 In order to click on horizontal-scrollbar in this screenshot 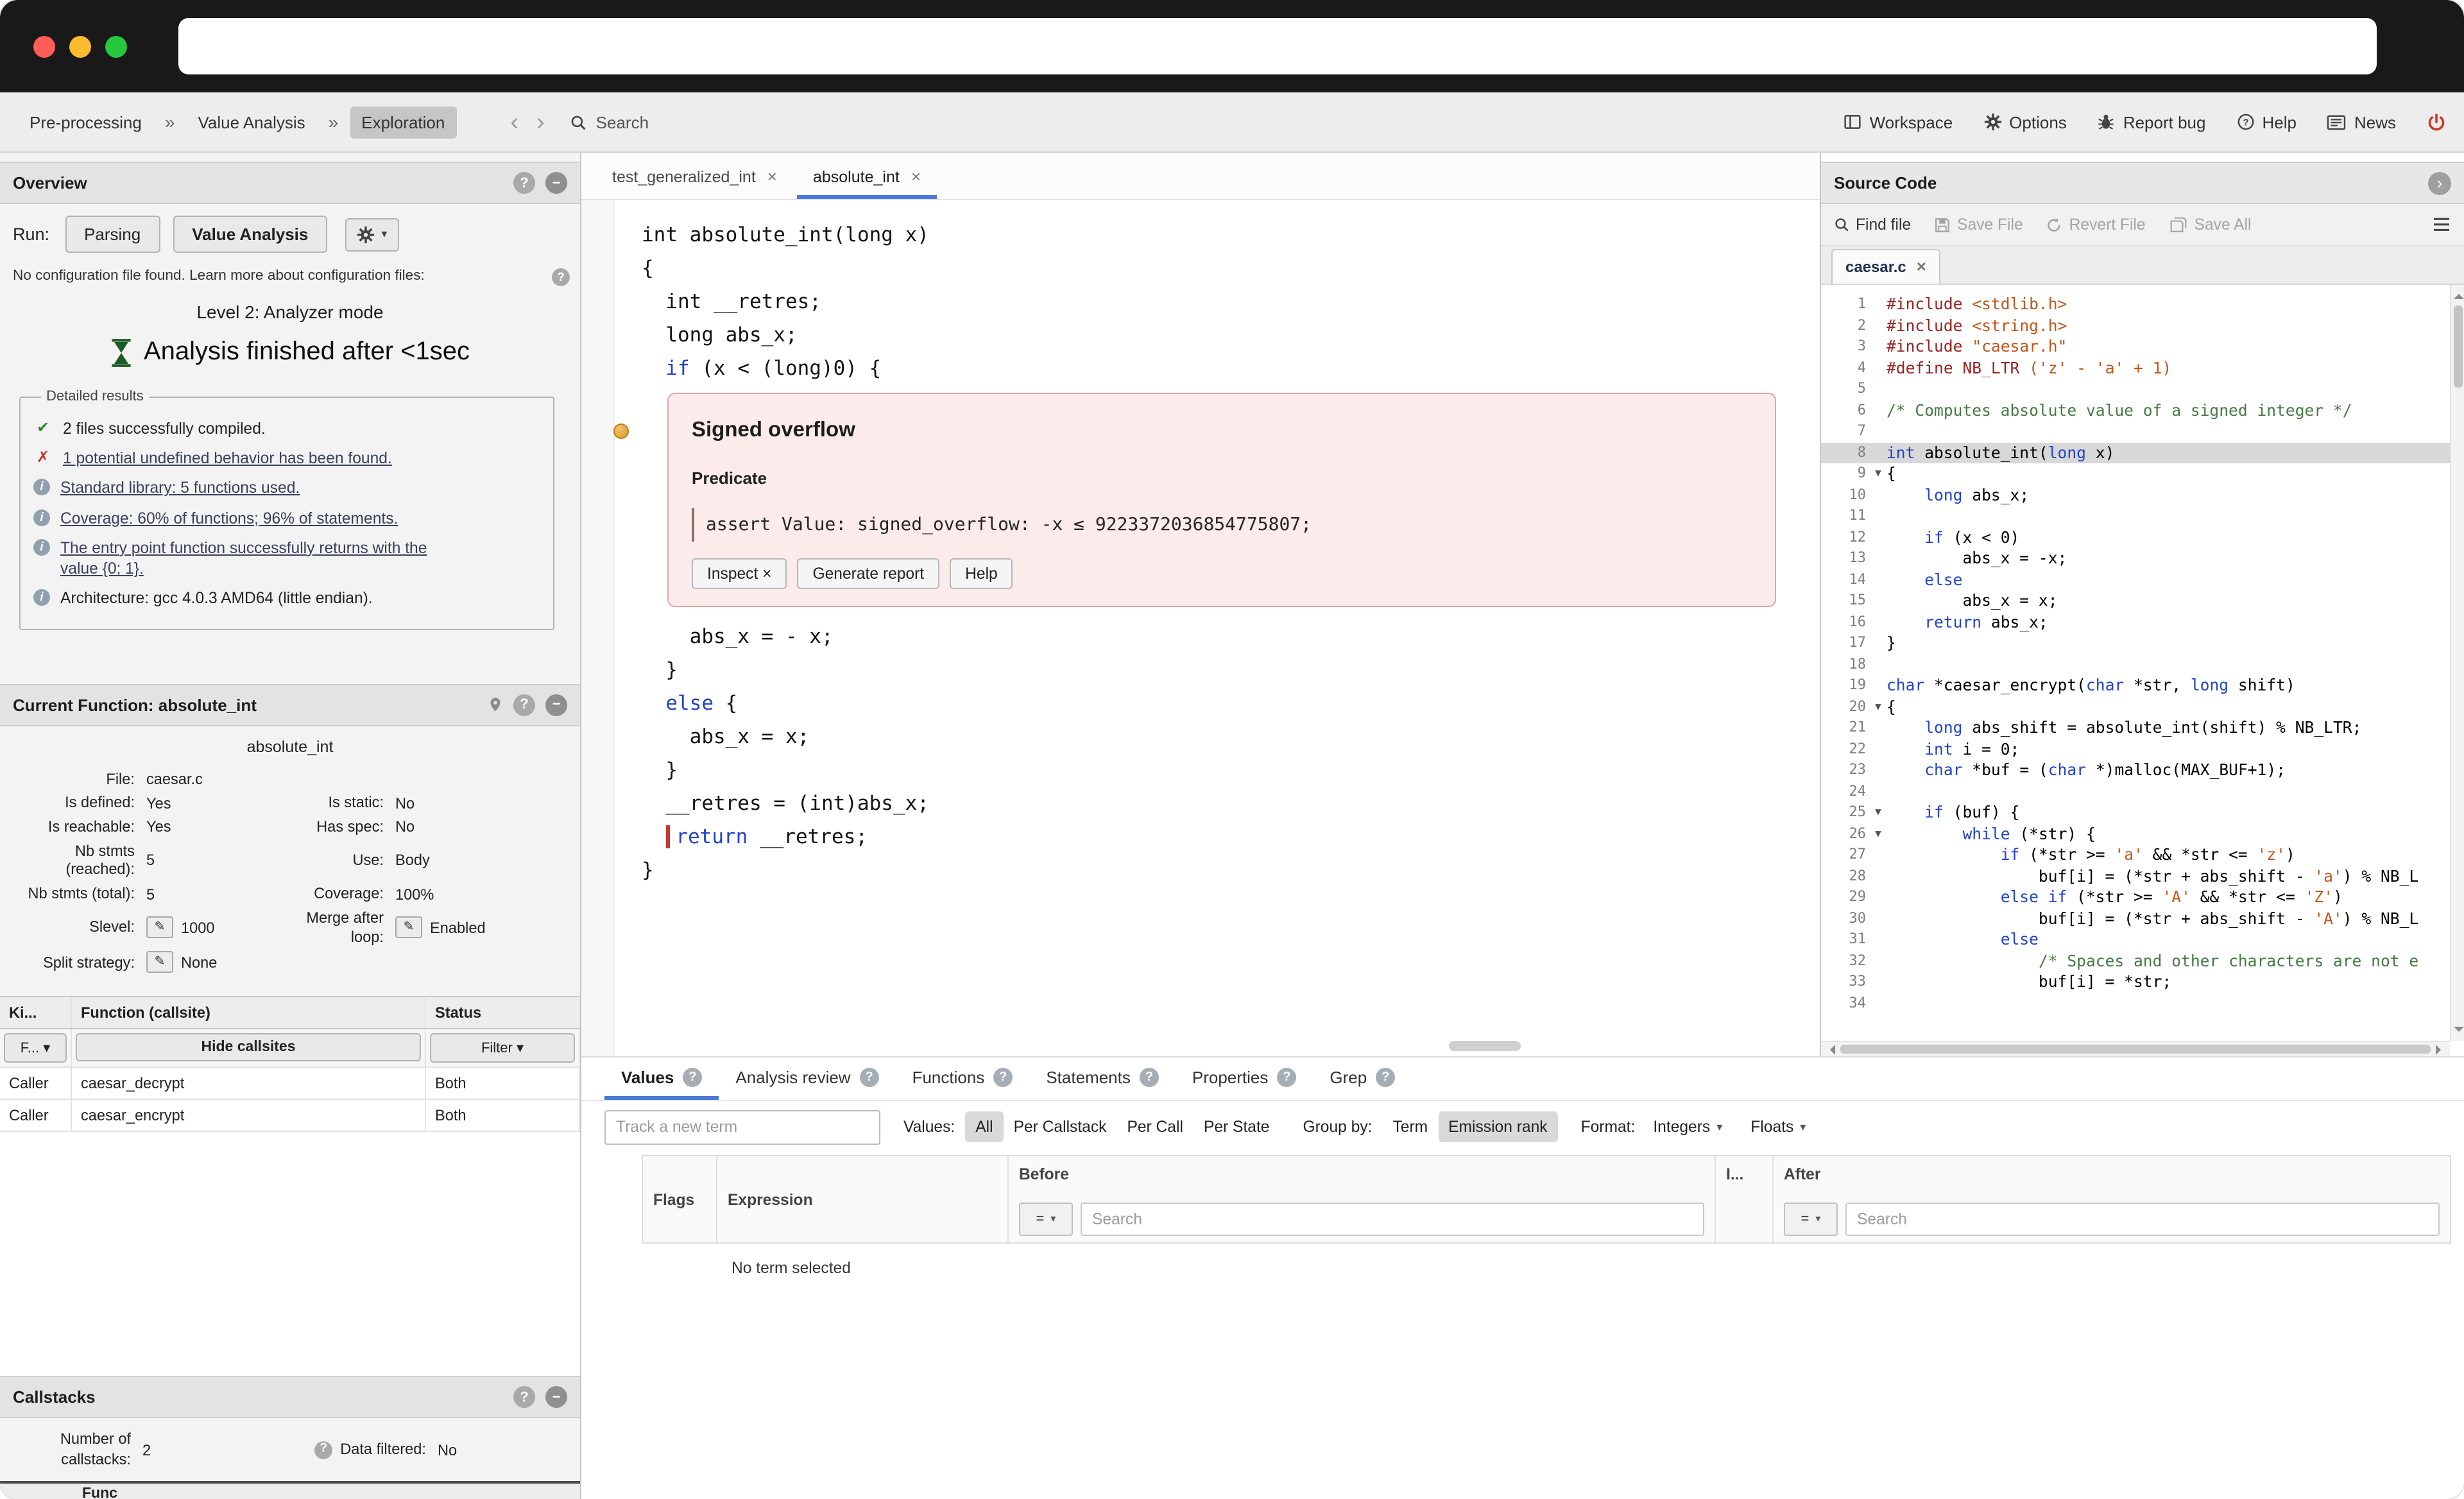, I will do `click(2136, 1048)`.